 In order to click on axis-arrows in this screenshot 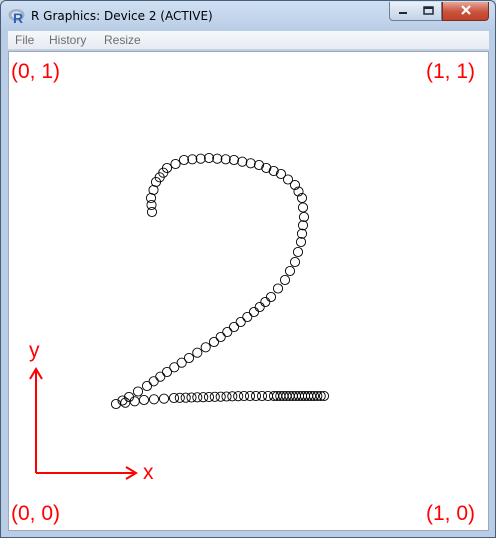, I will do `click(83, 423)`.